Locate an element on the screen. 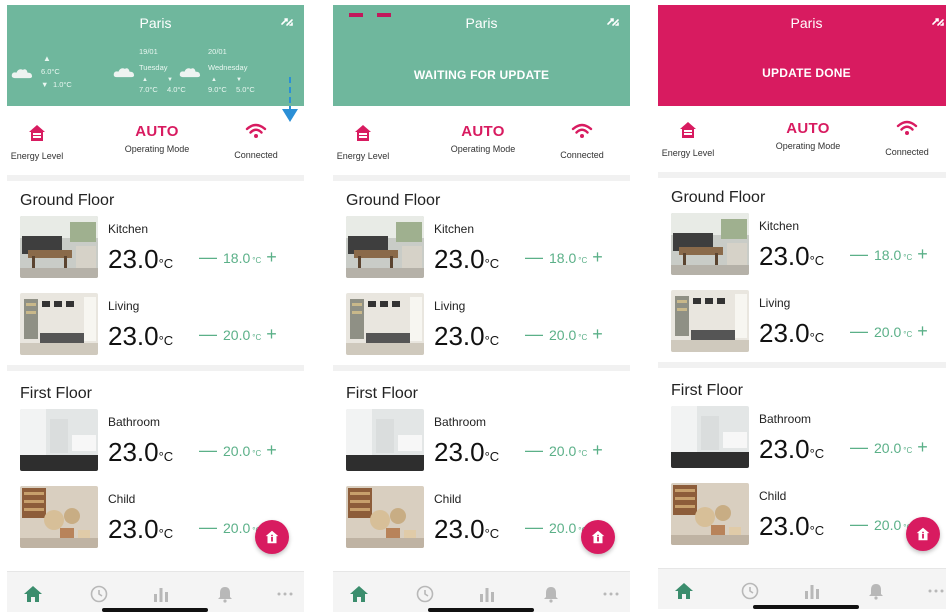 The width and height of the screenshot is (946, 614). setpoint-control: — 18.0 °C + is located at coordinates (238, 257).